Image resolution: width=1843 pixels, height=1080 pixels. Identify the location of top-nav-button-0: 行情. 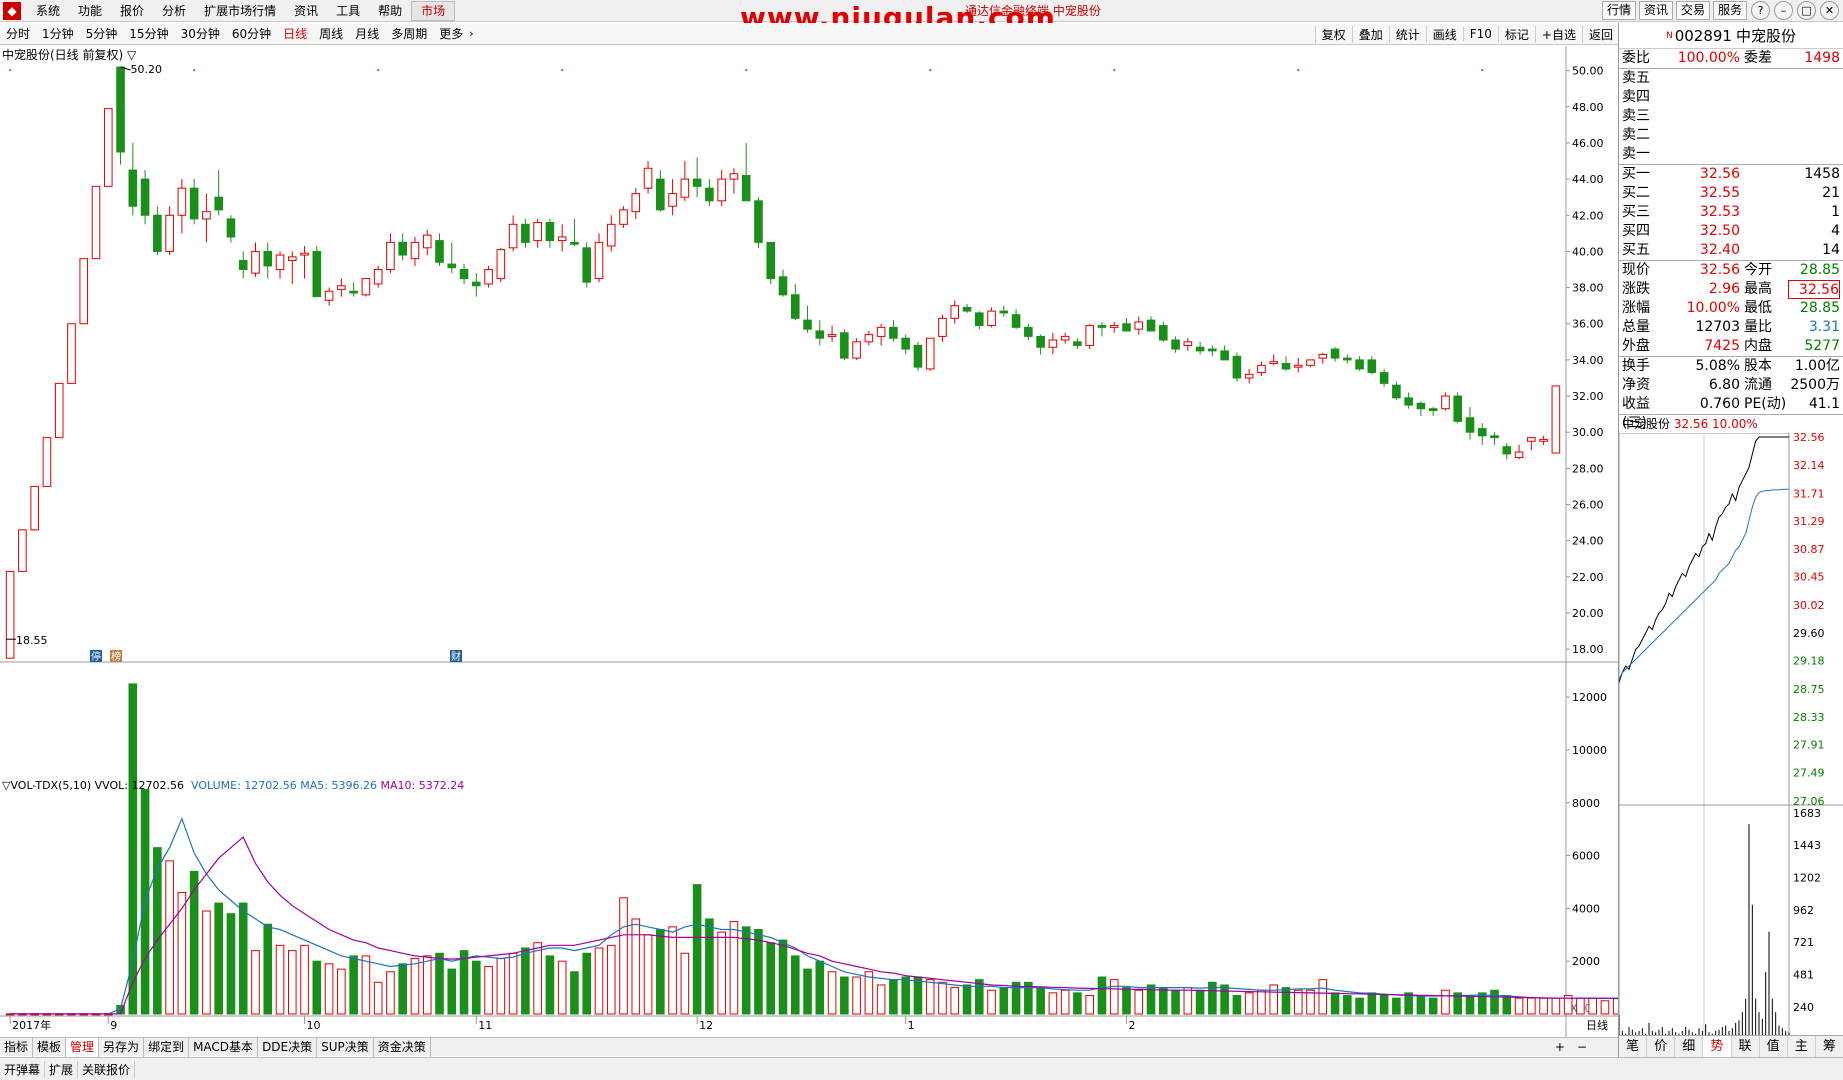
(1618, 10).